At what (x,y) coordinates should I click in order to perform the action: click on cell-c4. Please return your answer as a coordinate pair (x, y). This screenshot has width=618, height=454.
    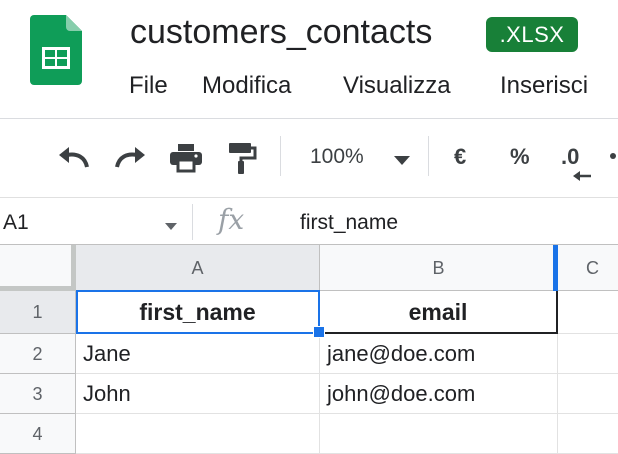
    Looking at the image, I should click on (588, 434).